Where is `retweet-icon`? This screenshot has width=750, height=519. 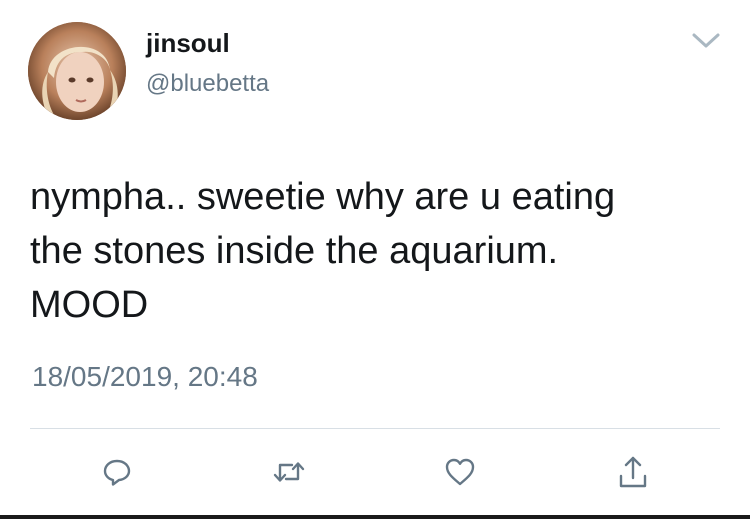
retweet-icon is located at coordinates (289, 472).